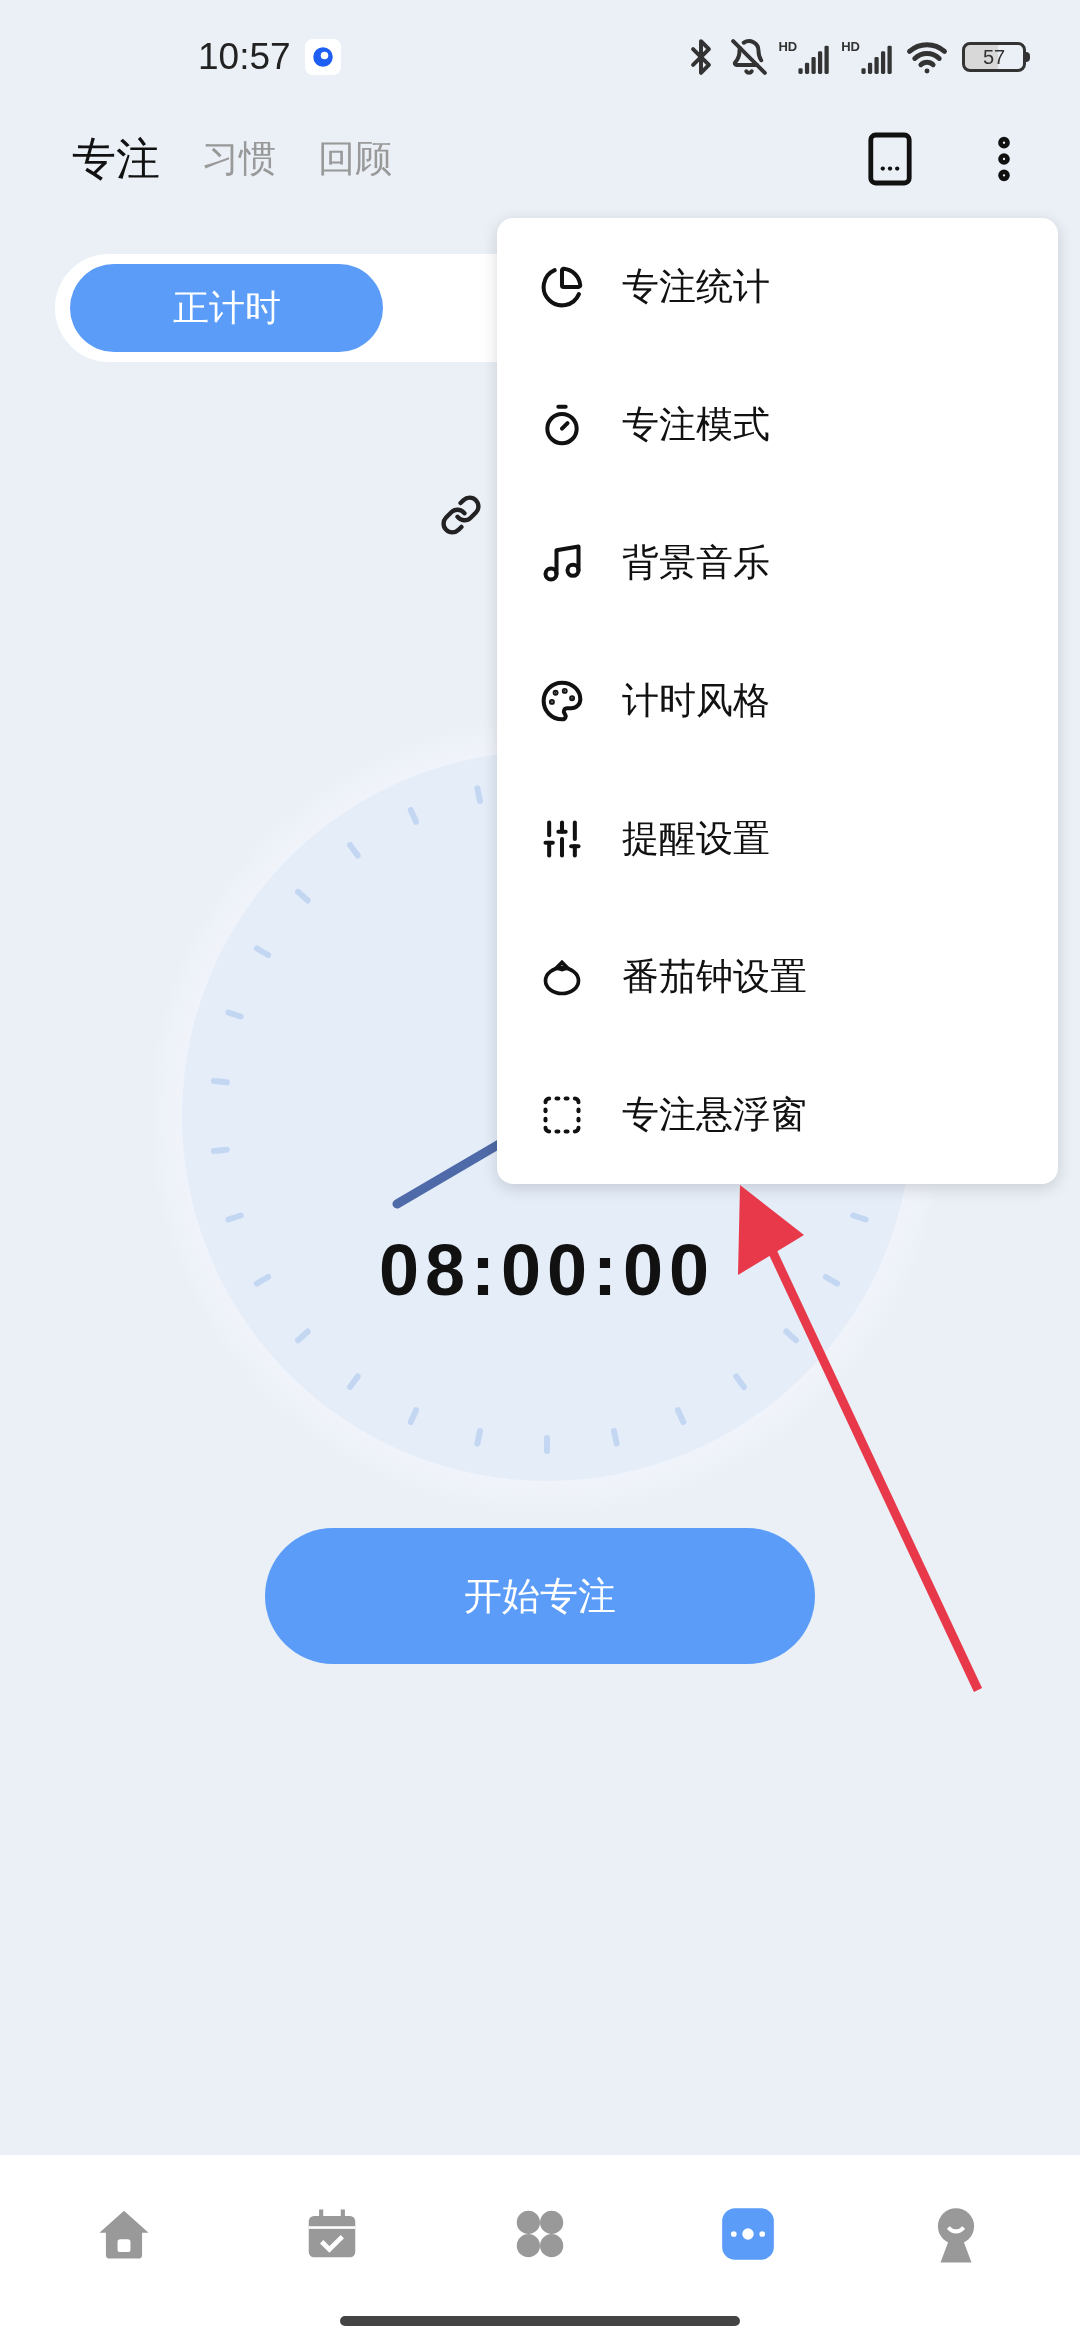 Image resolution: width=1080 pixels, height=2340 pixels. Describe the element at coordinates (777, 1115) in the screenshot. I see `menu-item: 专注悬浮窗` at that location.